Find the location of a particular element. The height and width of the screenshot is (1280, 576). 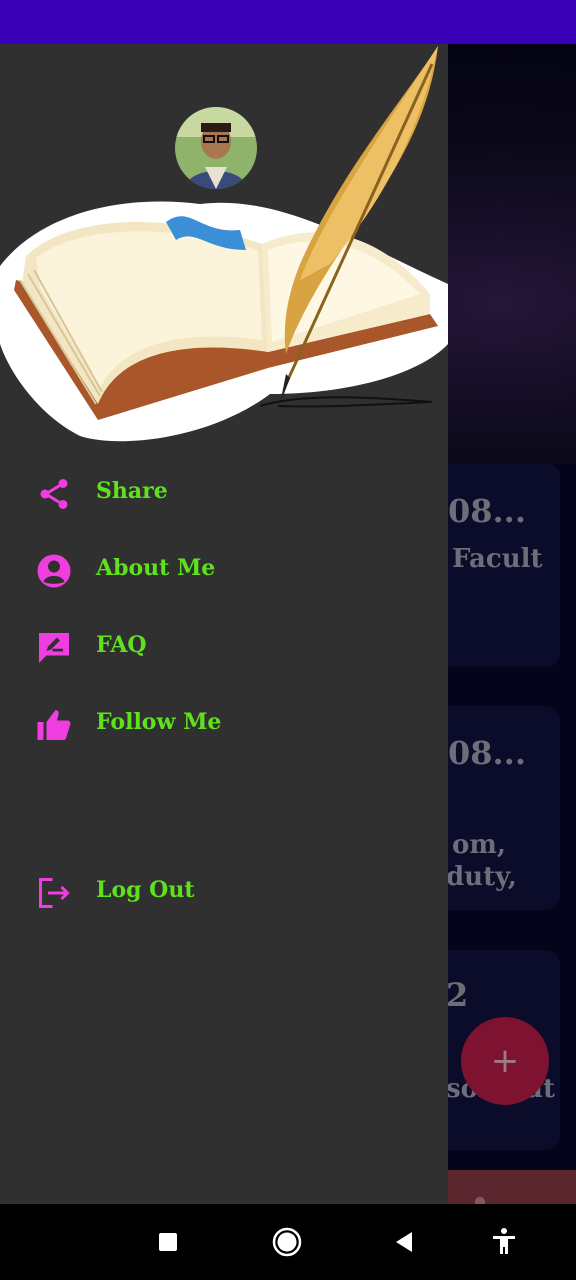

add-note-fab: + is located at coordinates (505, 1061).